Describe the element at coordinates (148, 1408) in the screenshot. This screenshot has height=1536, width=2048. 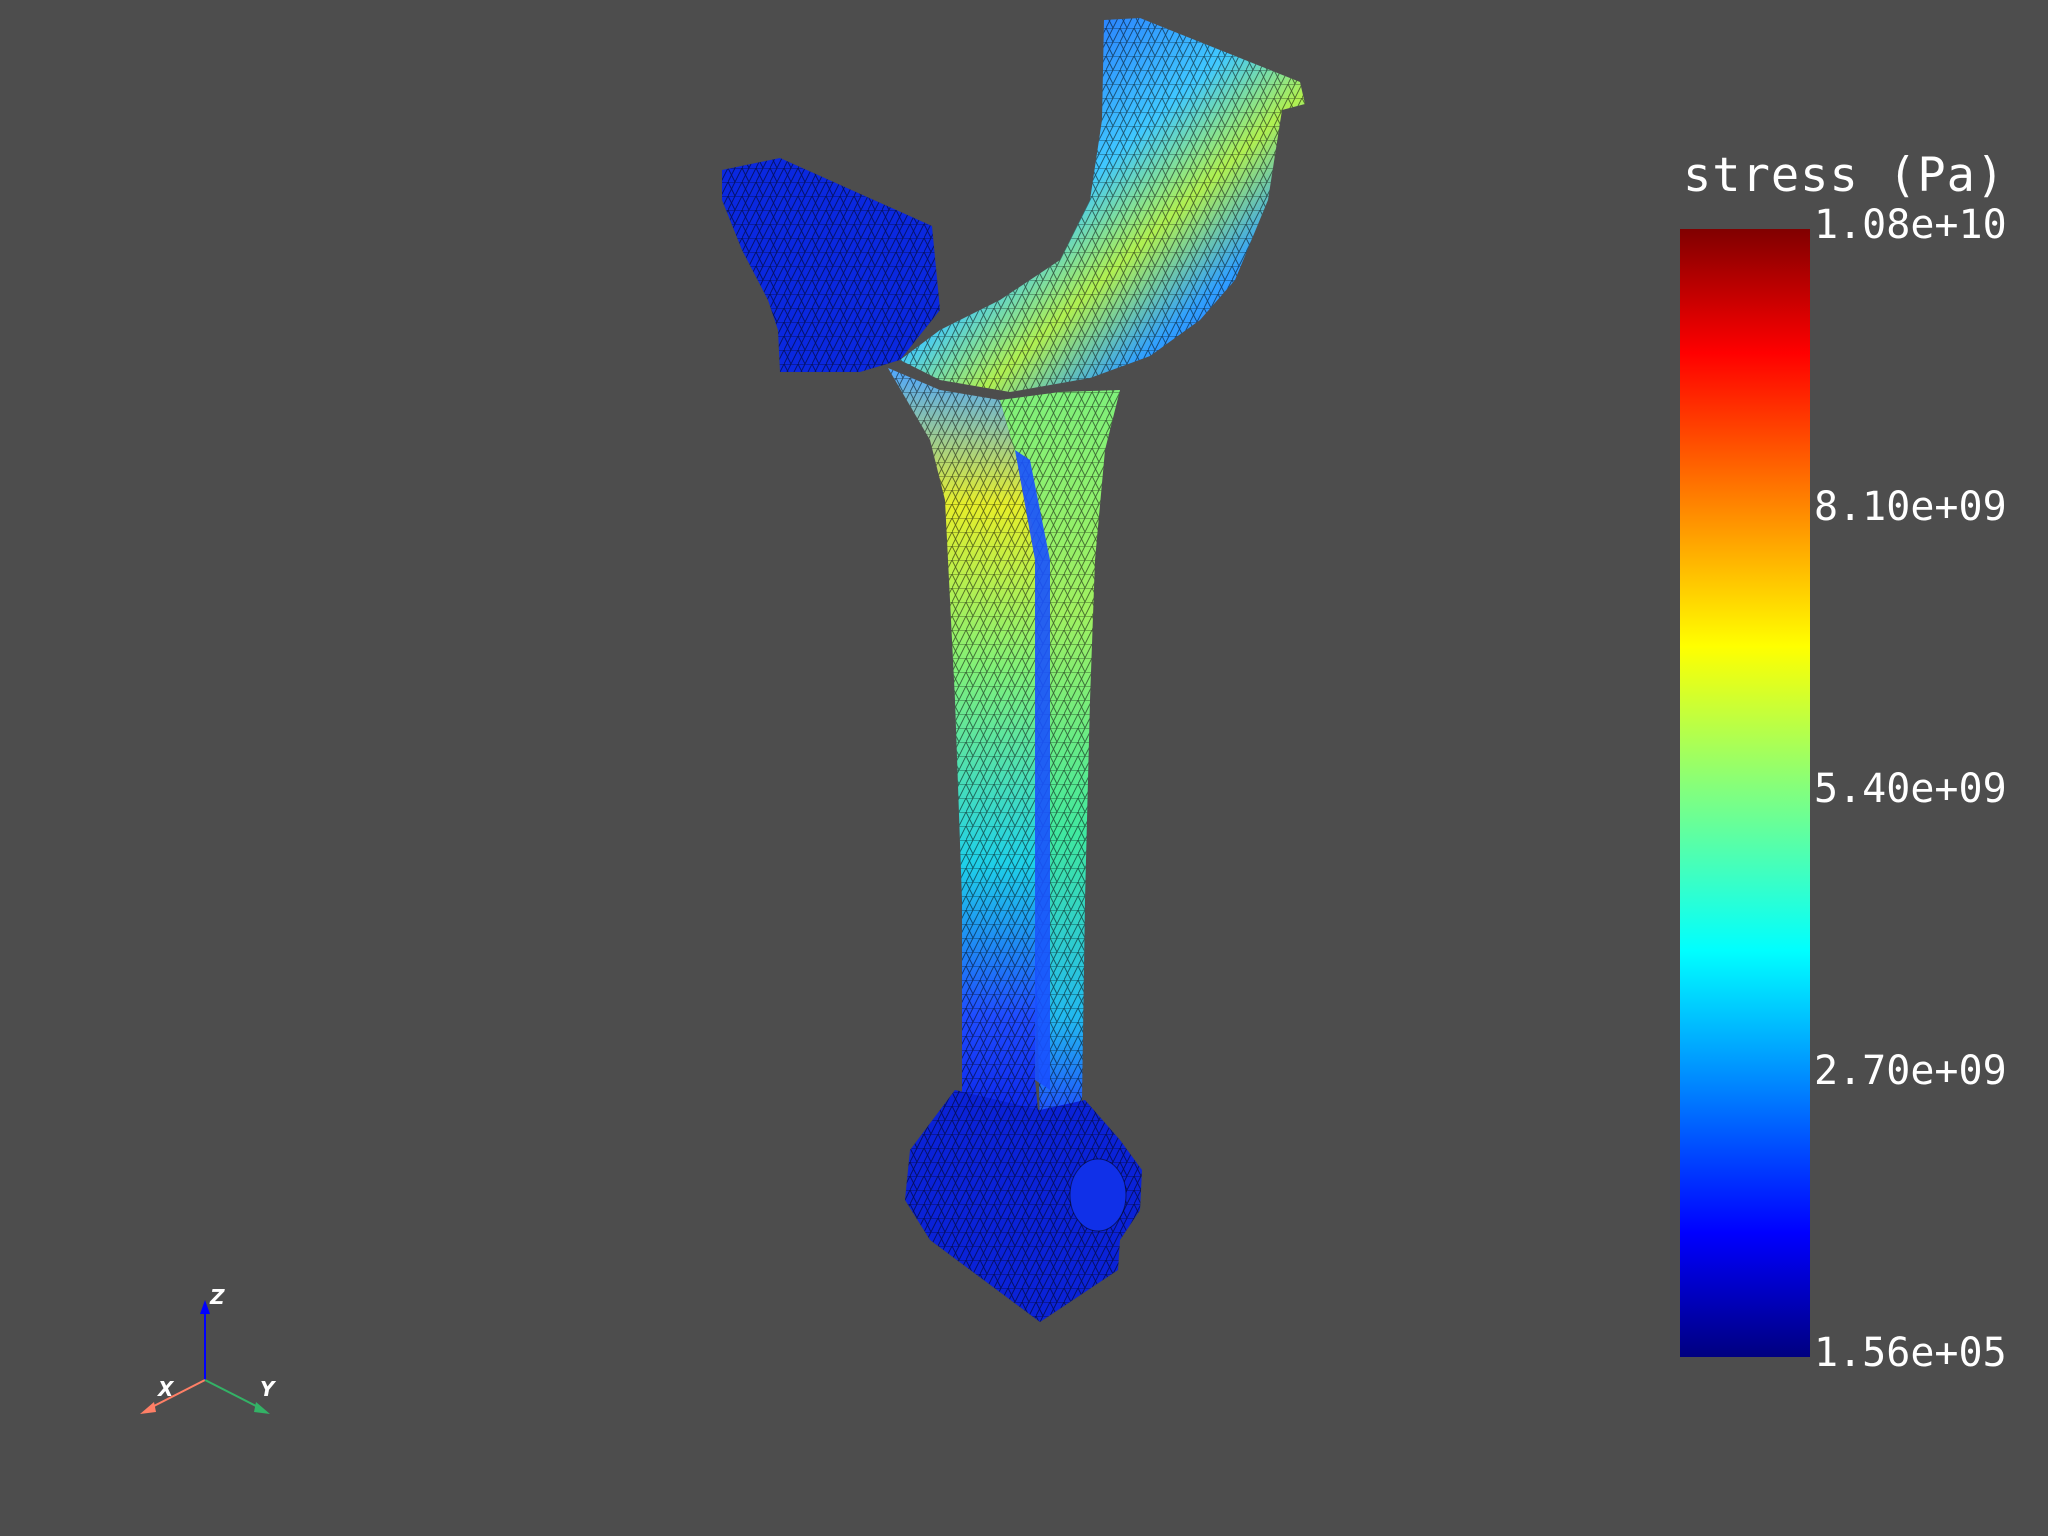
I see `x-arrow-icon` at that location.